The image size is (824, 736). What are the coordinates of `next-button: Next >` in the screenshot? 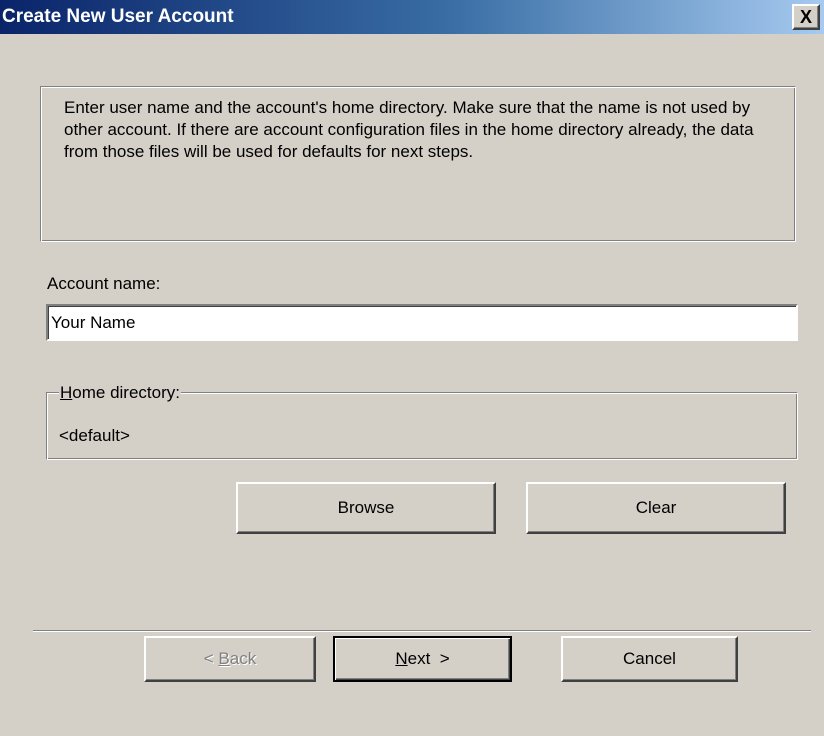 It's located at (422, 659).